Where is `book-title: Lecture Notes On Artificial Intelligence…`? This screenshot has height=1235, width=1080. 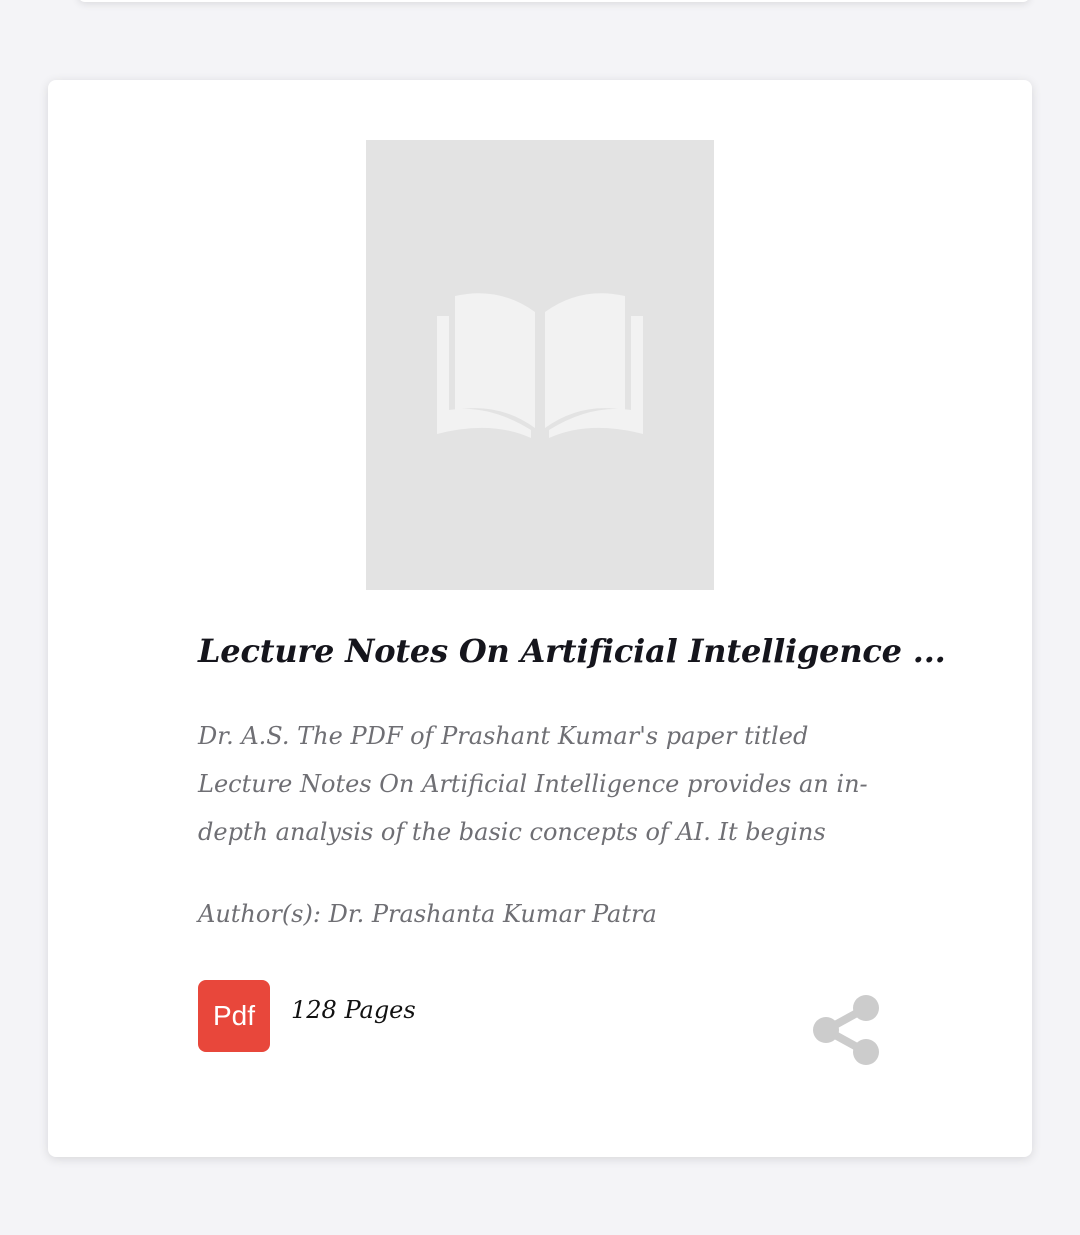 book-title: Lecture Notes On Artificial Intelligence… is located at coordinates (572, 651).